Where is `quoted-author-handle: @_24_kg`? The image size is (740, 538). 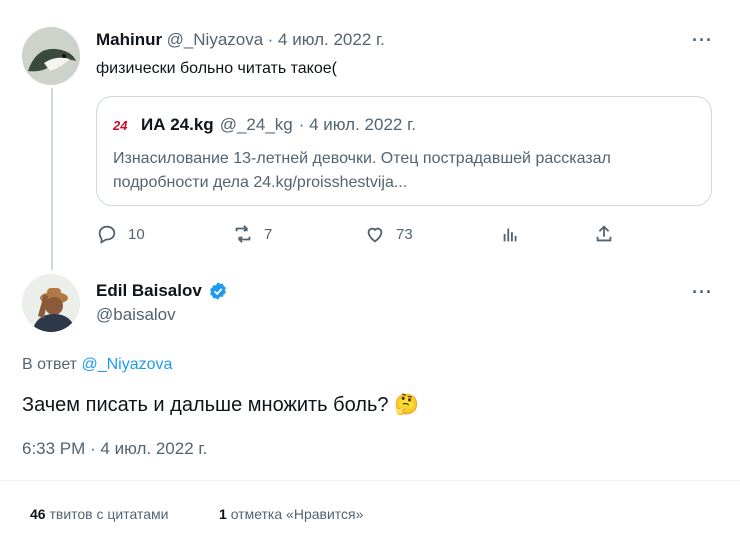
quoted-author-handle: @_24_kg is located at coordinates (256, 124).